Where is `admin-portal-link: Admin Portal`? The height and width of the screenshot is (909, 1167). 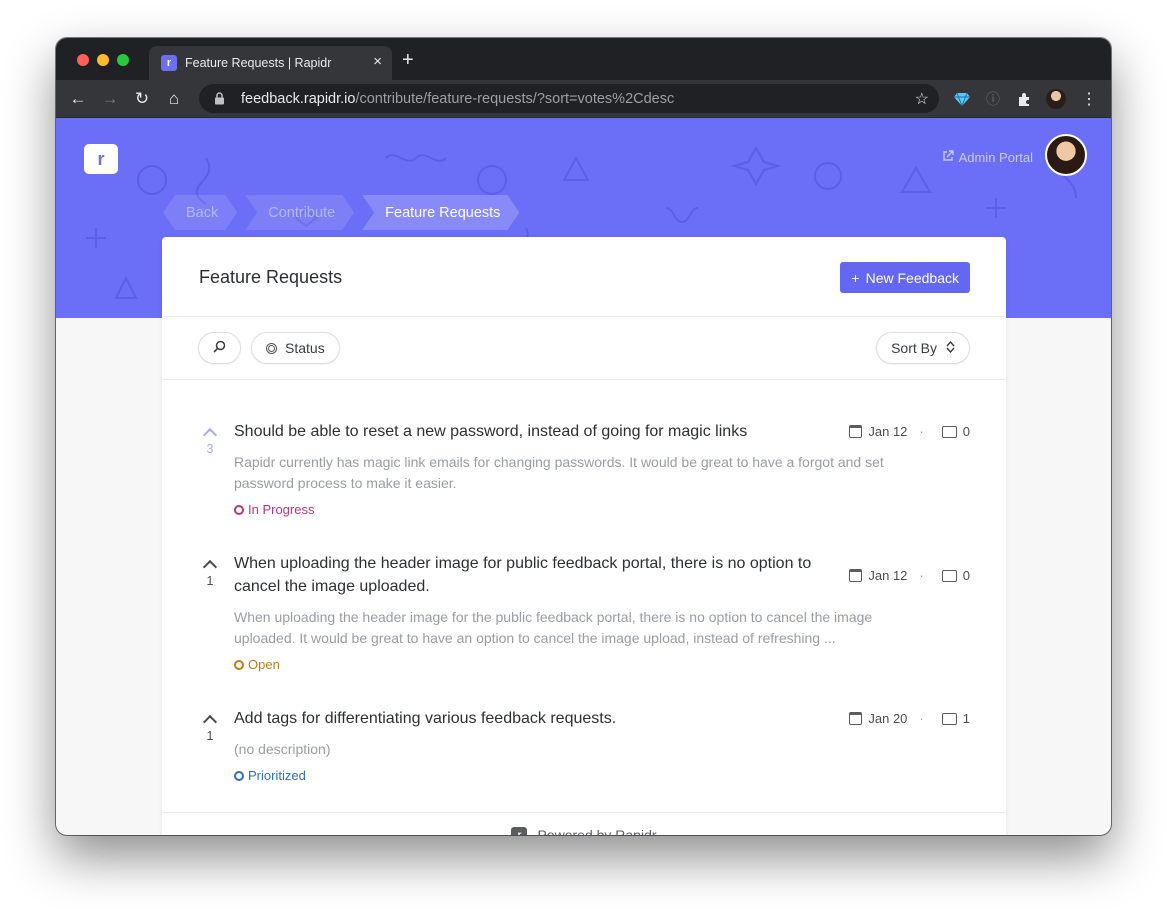 admin-portal-link: Admin Portal is located at coordinates (987, 157).